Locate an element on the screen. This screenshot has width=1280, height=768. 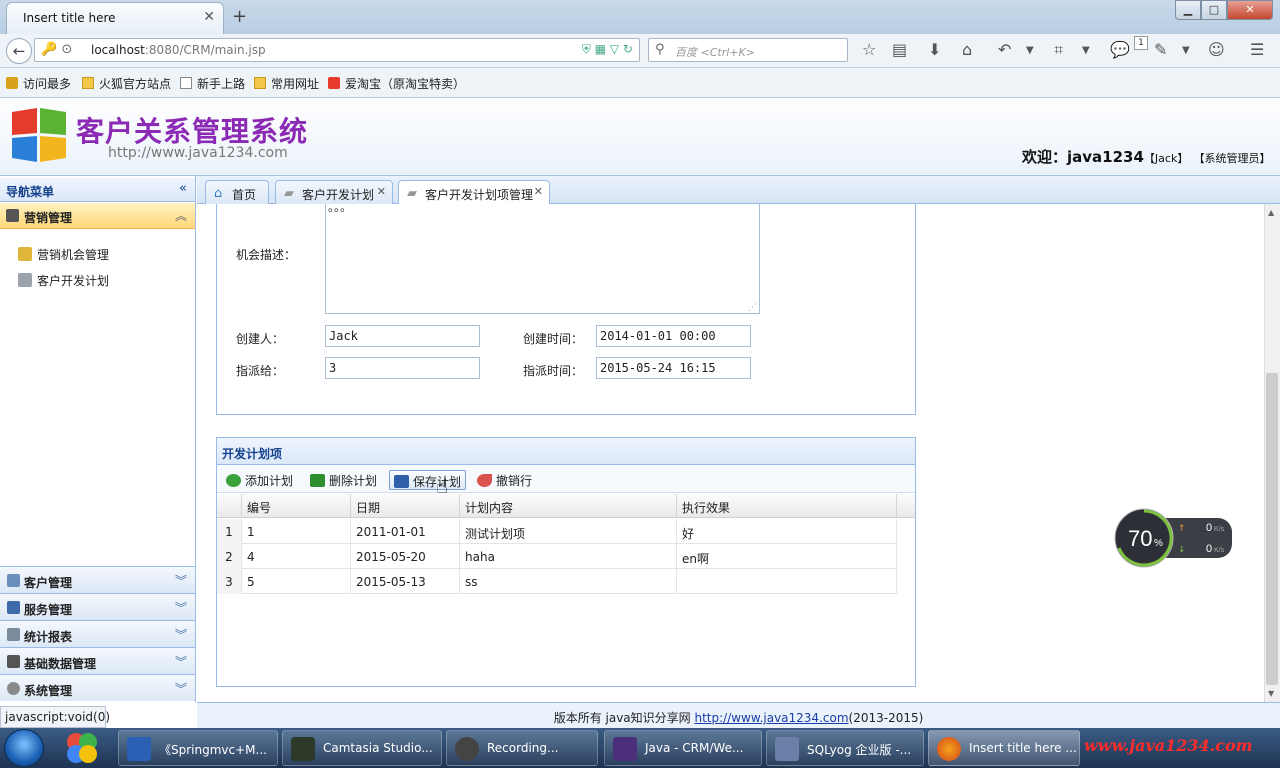
monitor-icon is located at coordinates (13, 661).